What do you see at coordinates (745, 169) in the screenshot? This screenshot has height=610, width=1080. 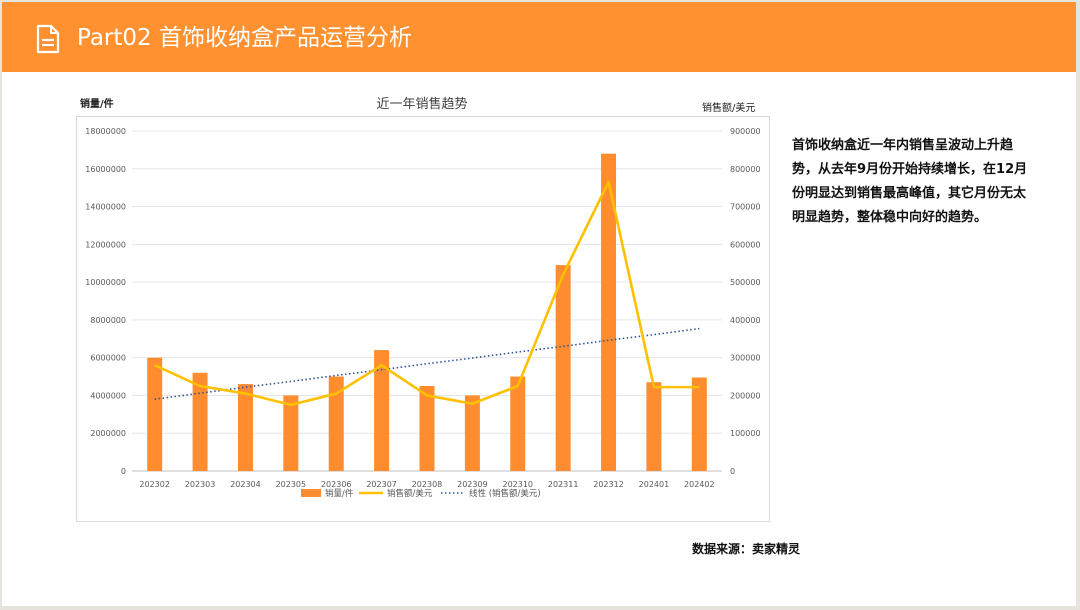 I see `y-right-tick-label: 800000` at bounding box center [745, 169].